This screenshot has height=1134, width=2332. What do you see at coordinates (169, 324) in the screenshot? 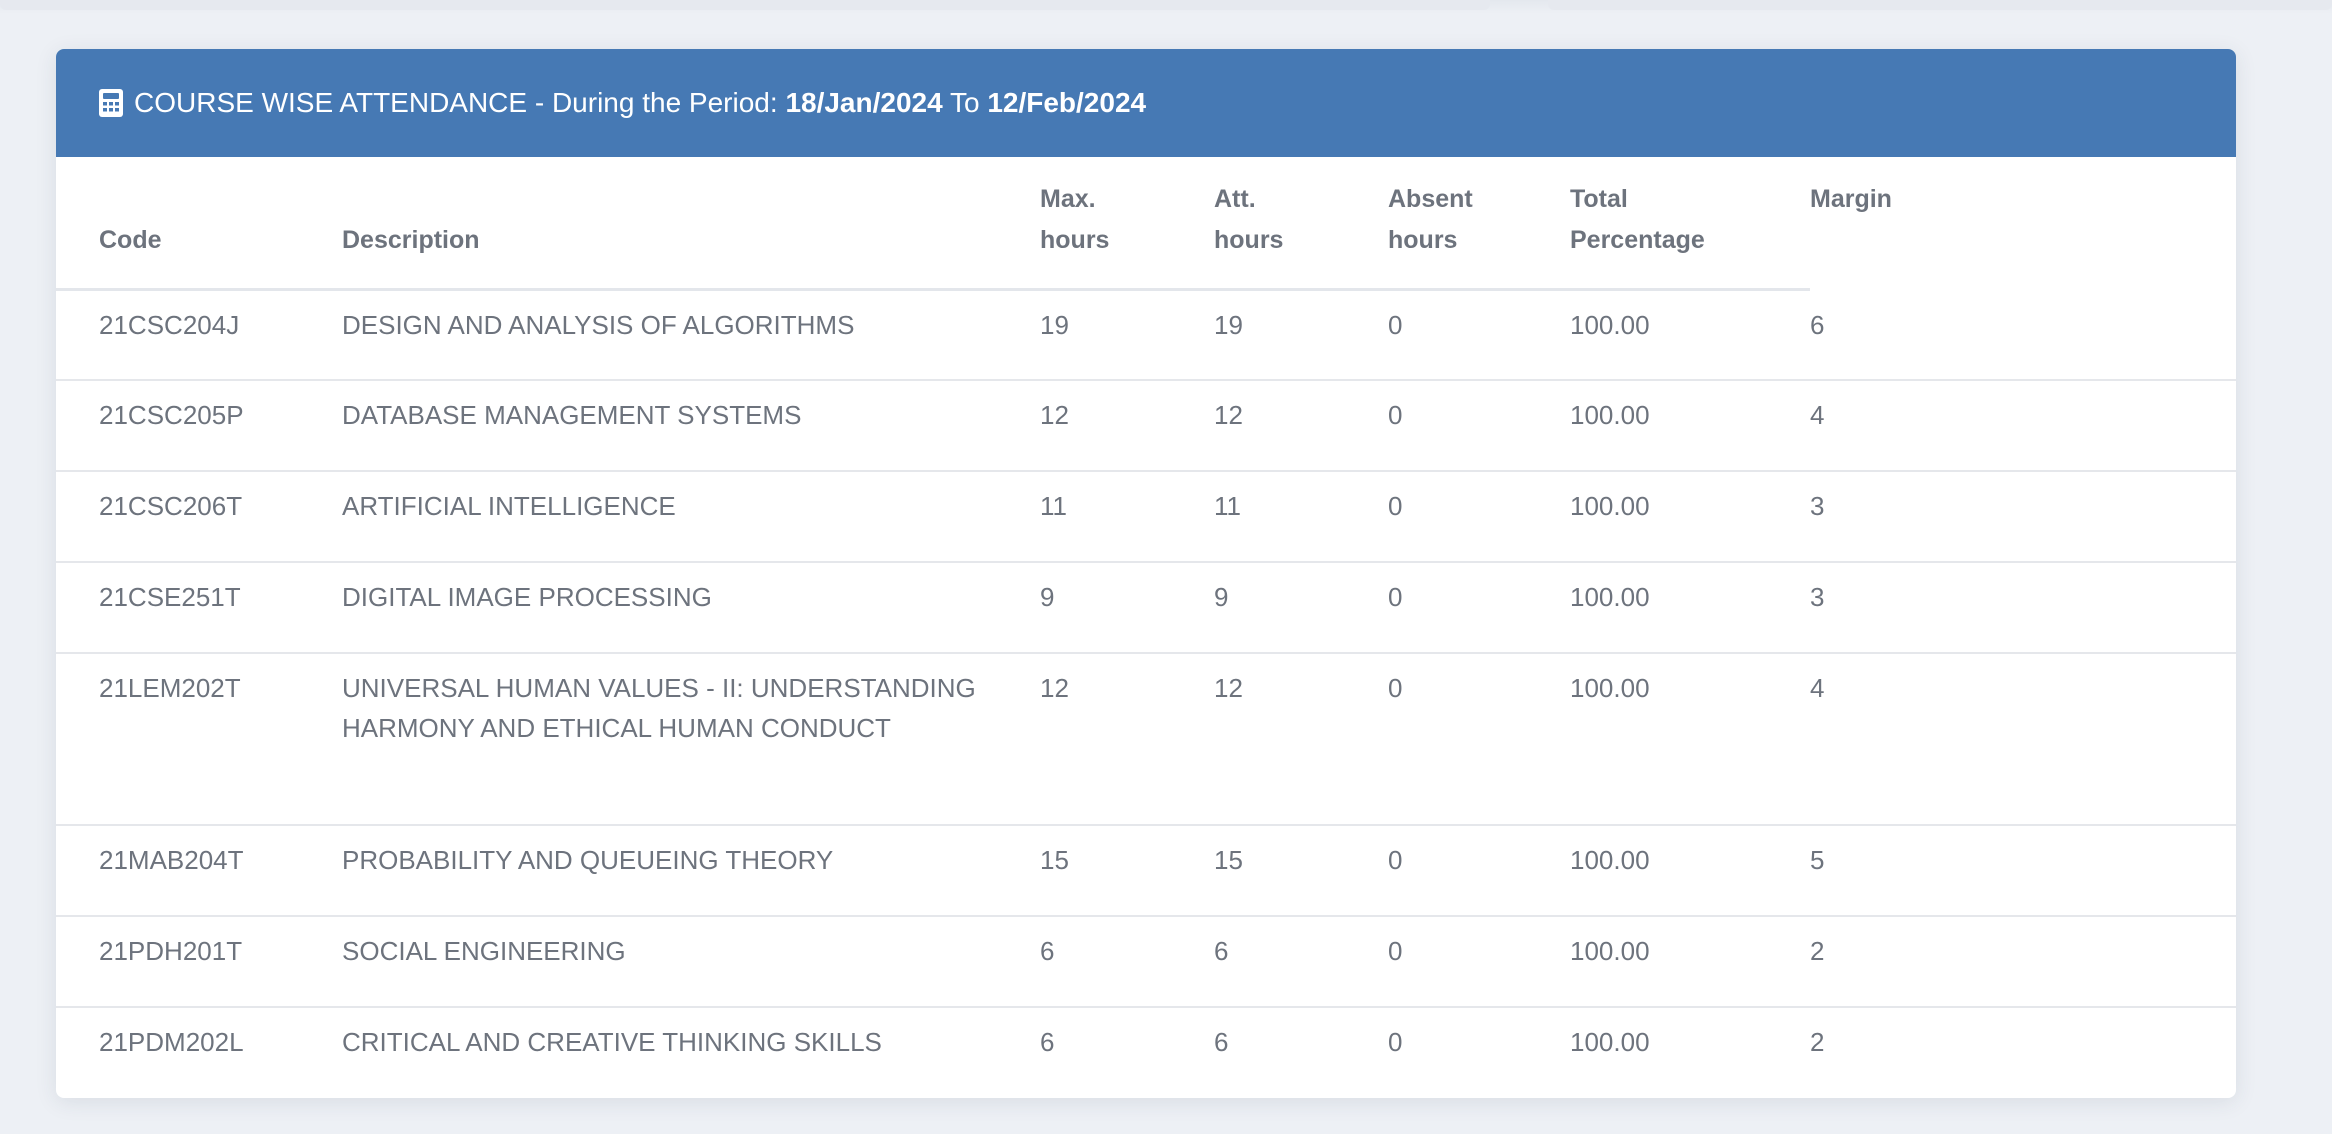
I see `cell-code-text: 21CSC204J` at bounding box center [169, 324].